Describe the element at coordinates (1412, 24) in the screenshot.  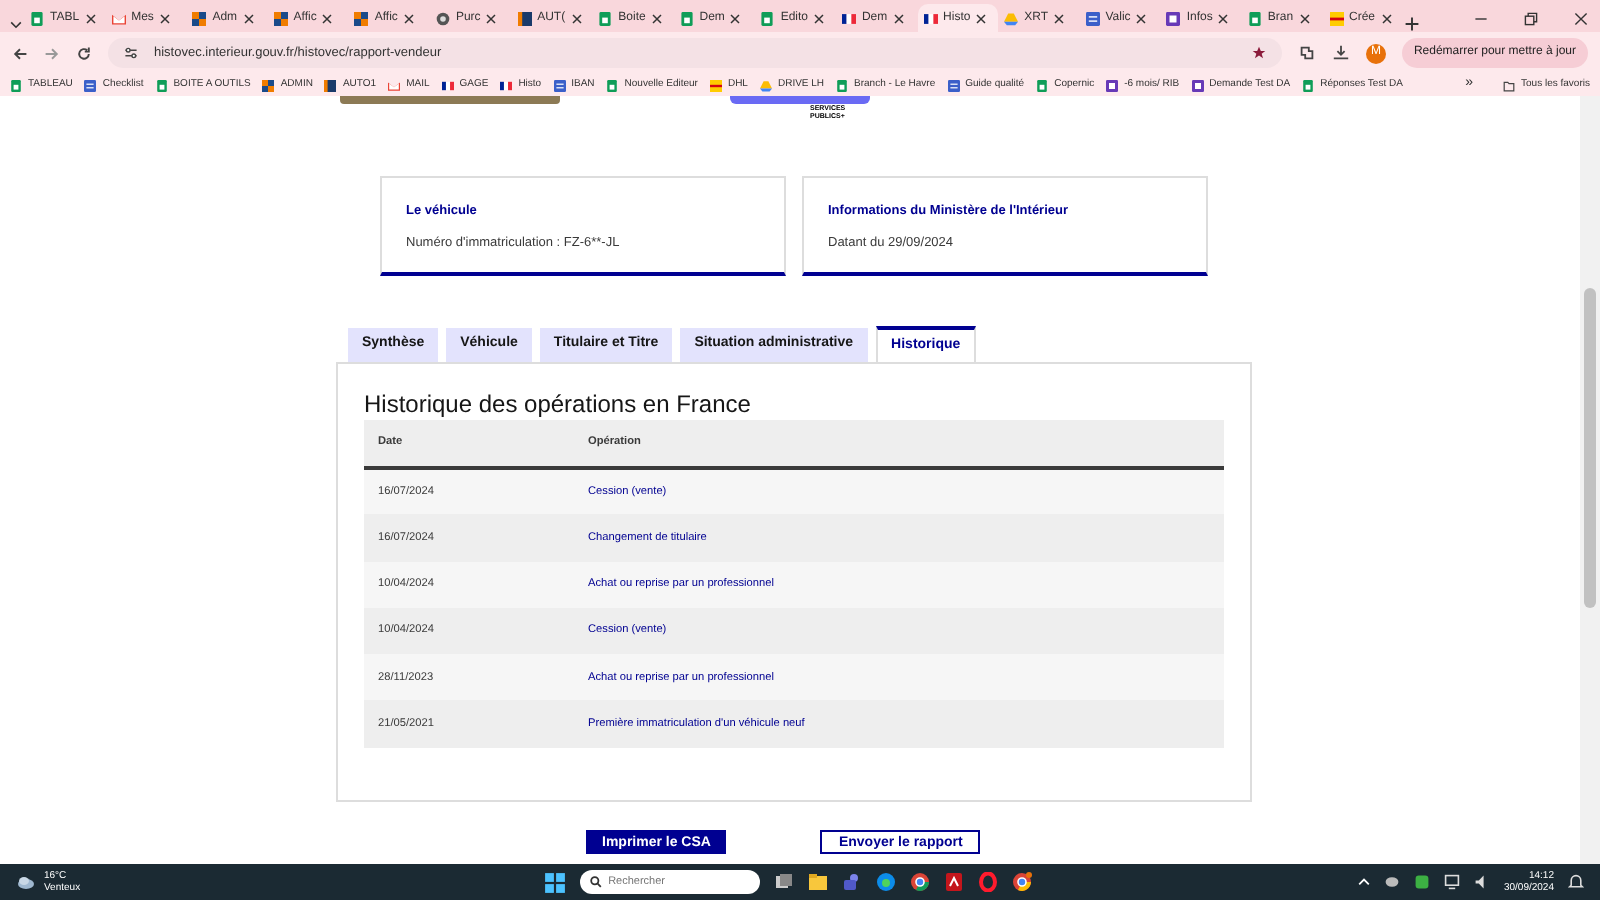
I see `new-tab-icon` at that location.